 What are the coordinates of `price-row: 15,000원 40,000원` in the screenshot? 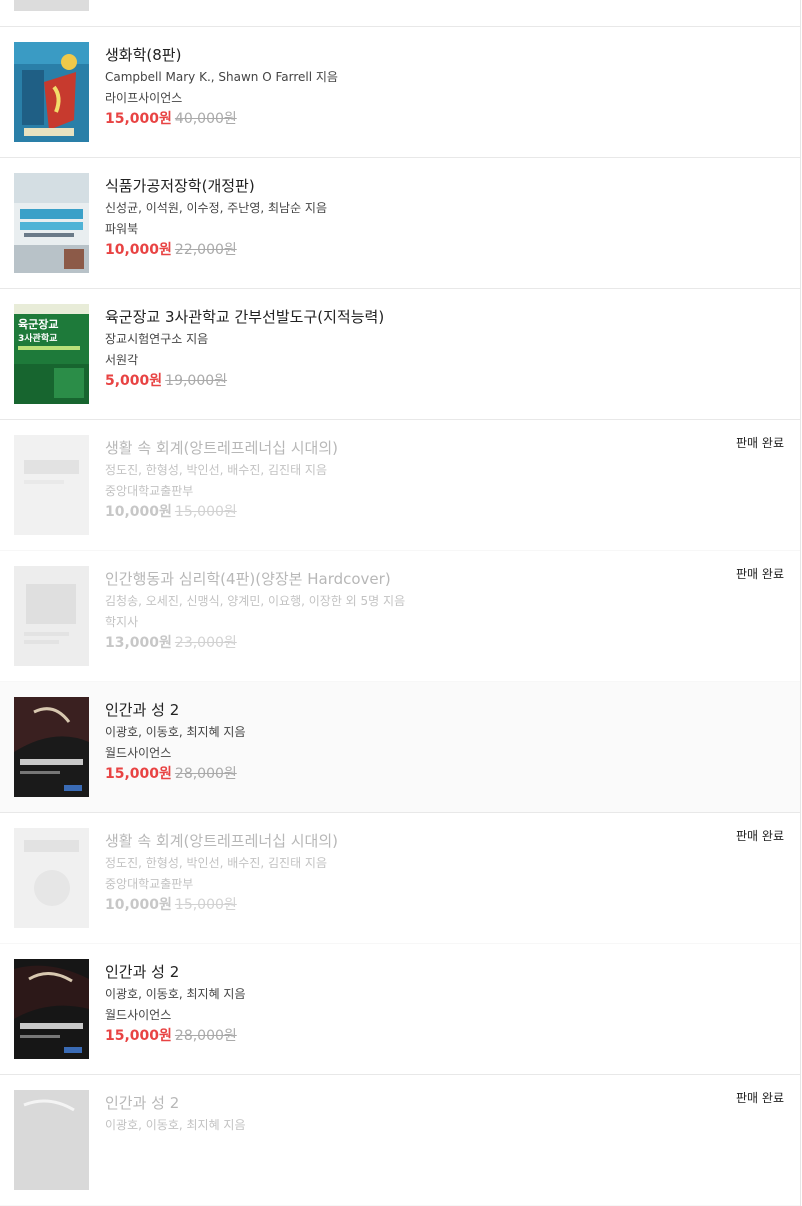 It's located at (171, 118).